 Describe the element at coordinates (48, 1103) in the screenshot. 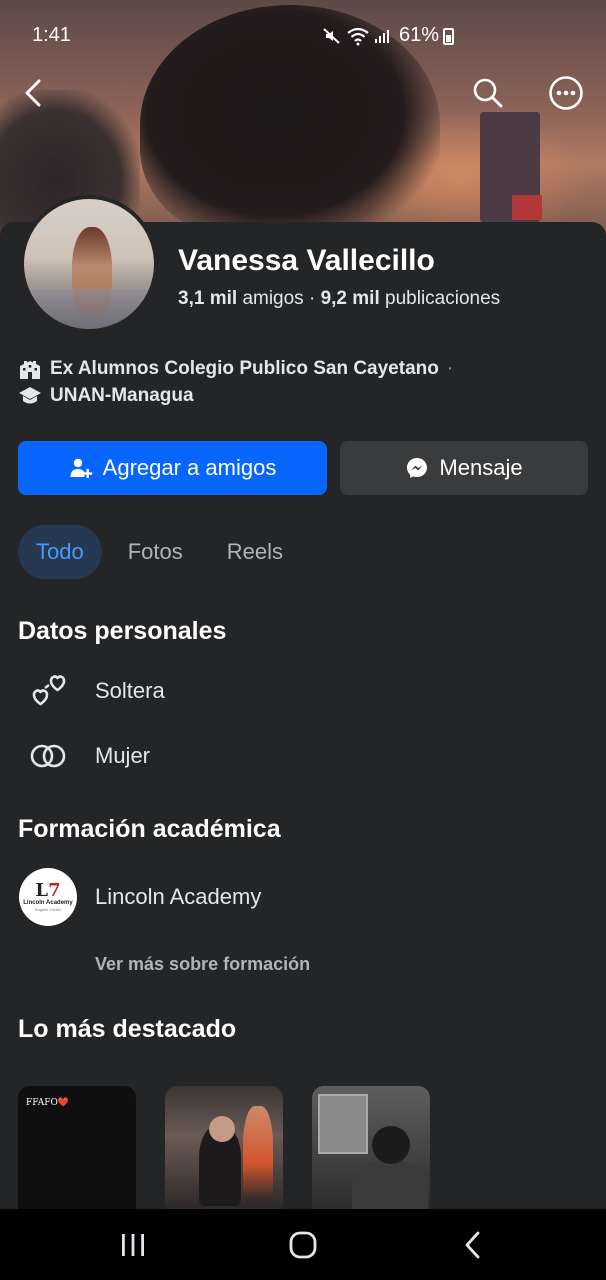

I see `highlight-caption: FFAFO❤️` at that location.